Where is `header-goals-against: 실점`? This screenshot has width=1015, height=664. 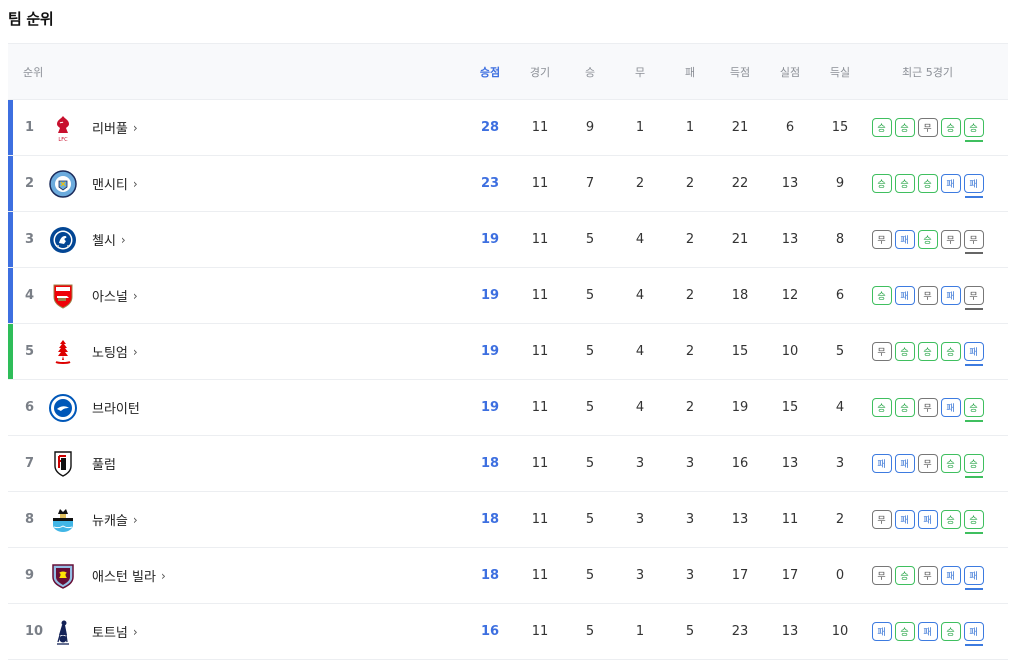
header-goals-against: 실점 is located at coordinates (790, 71).